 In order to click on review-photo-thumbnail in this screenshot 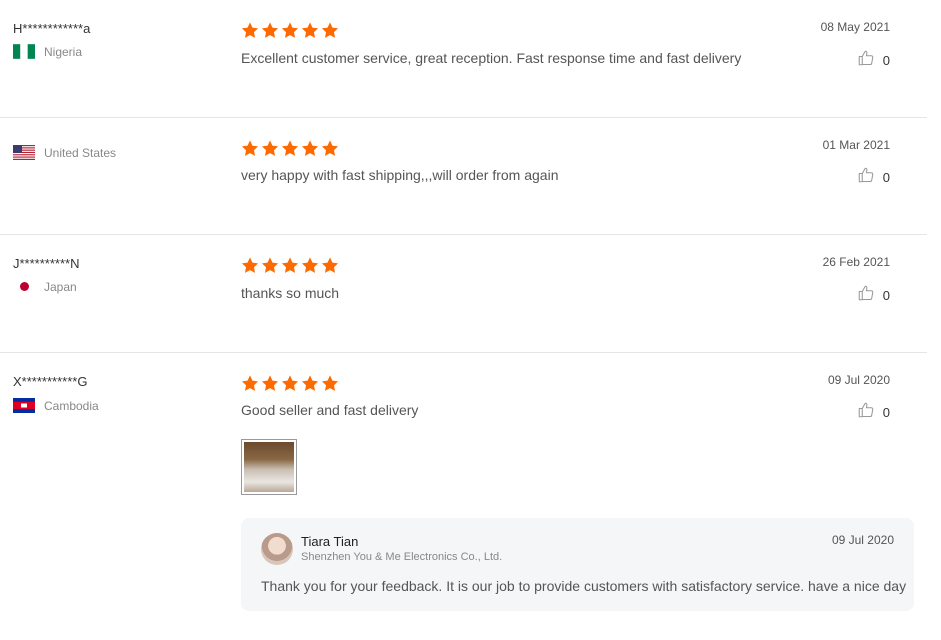, I will do `click(269, 467)`.